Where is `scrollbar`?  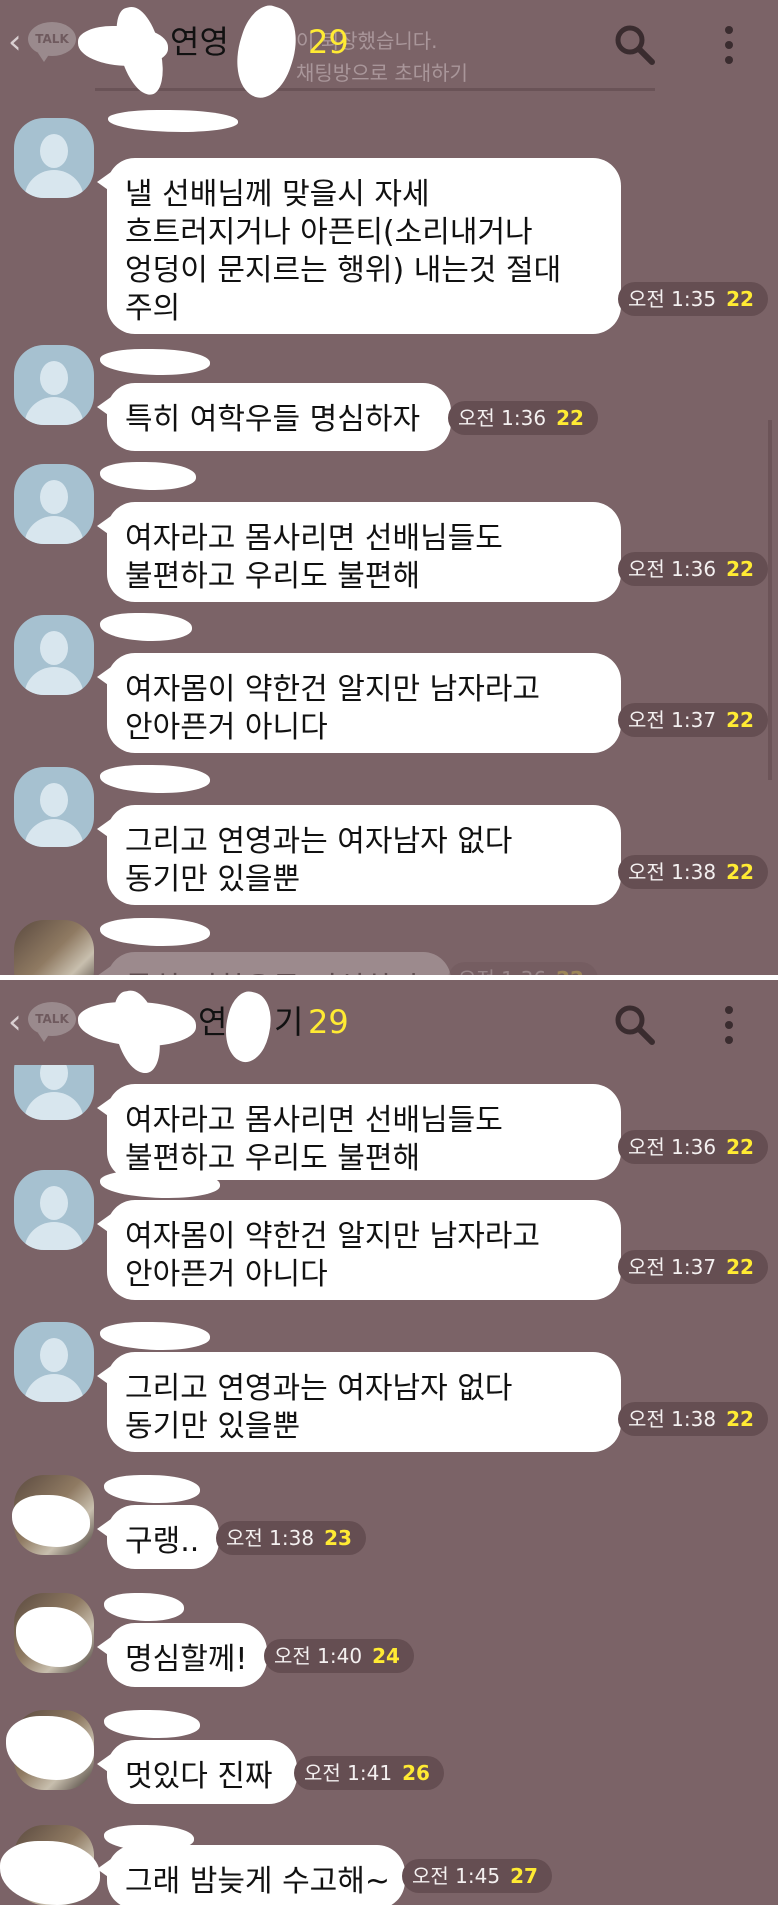 scrollbar is located at coordinates (770, 600).